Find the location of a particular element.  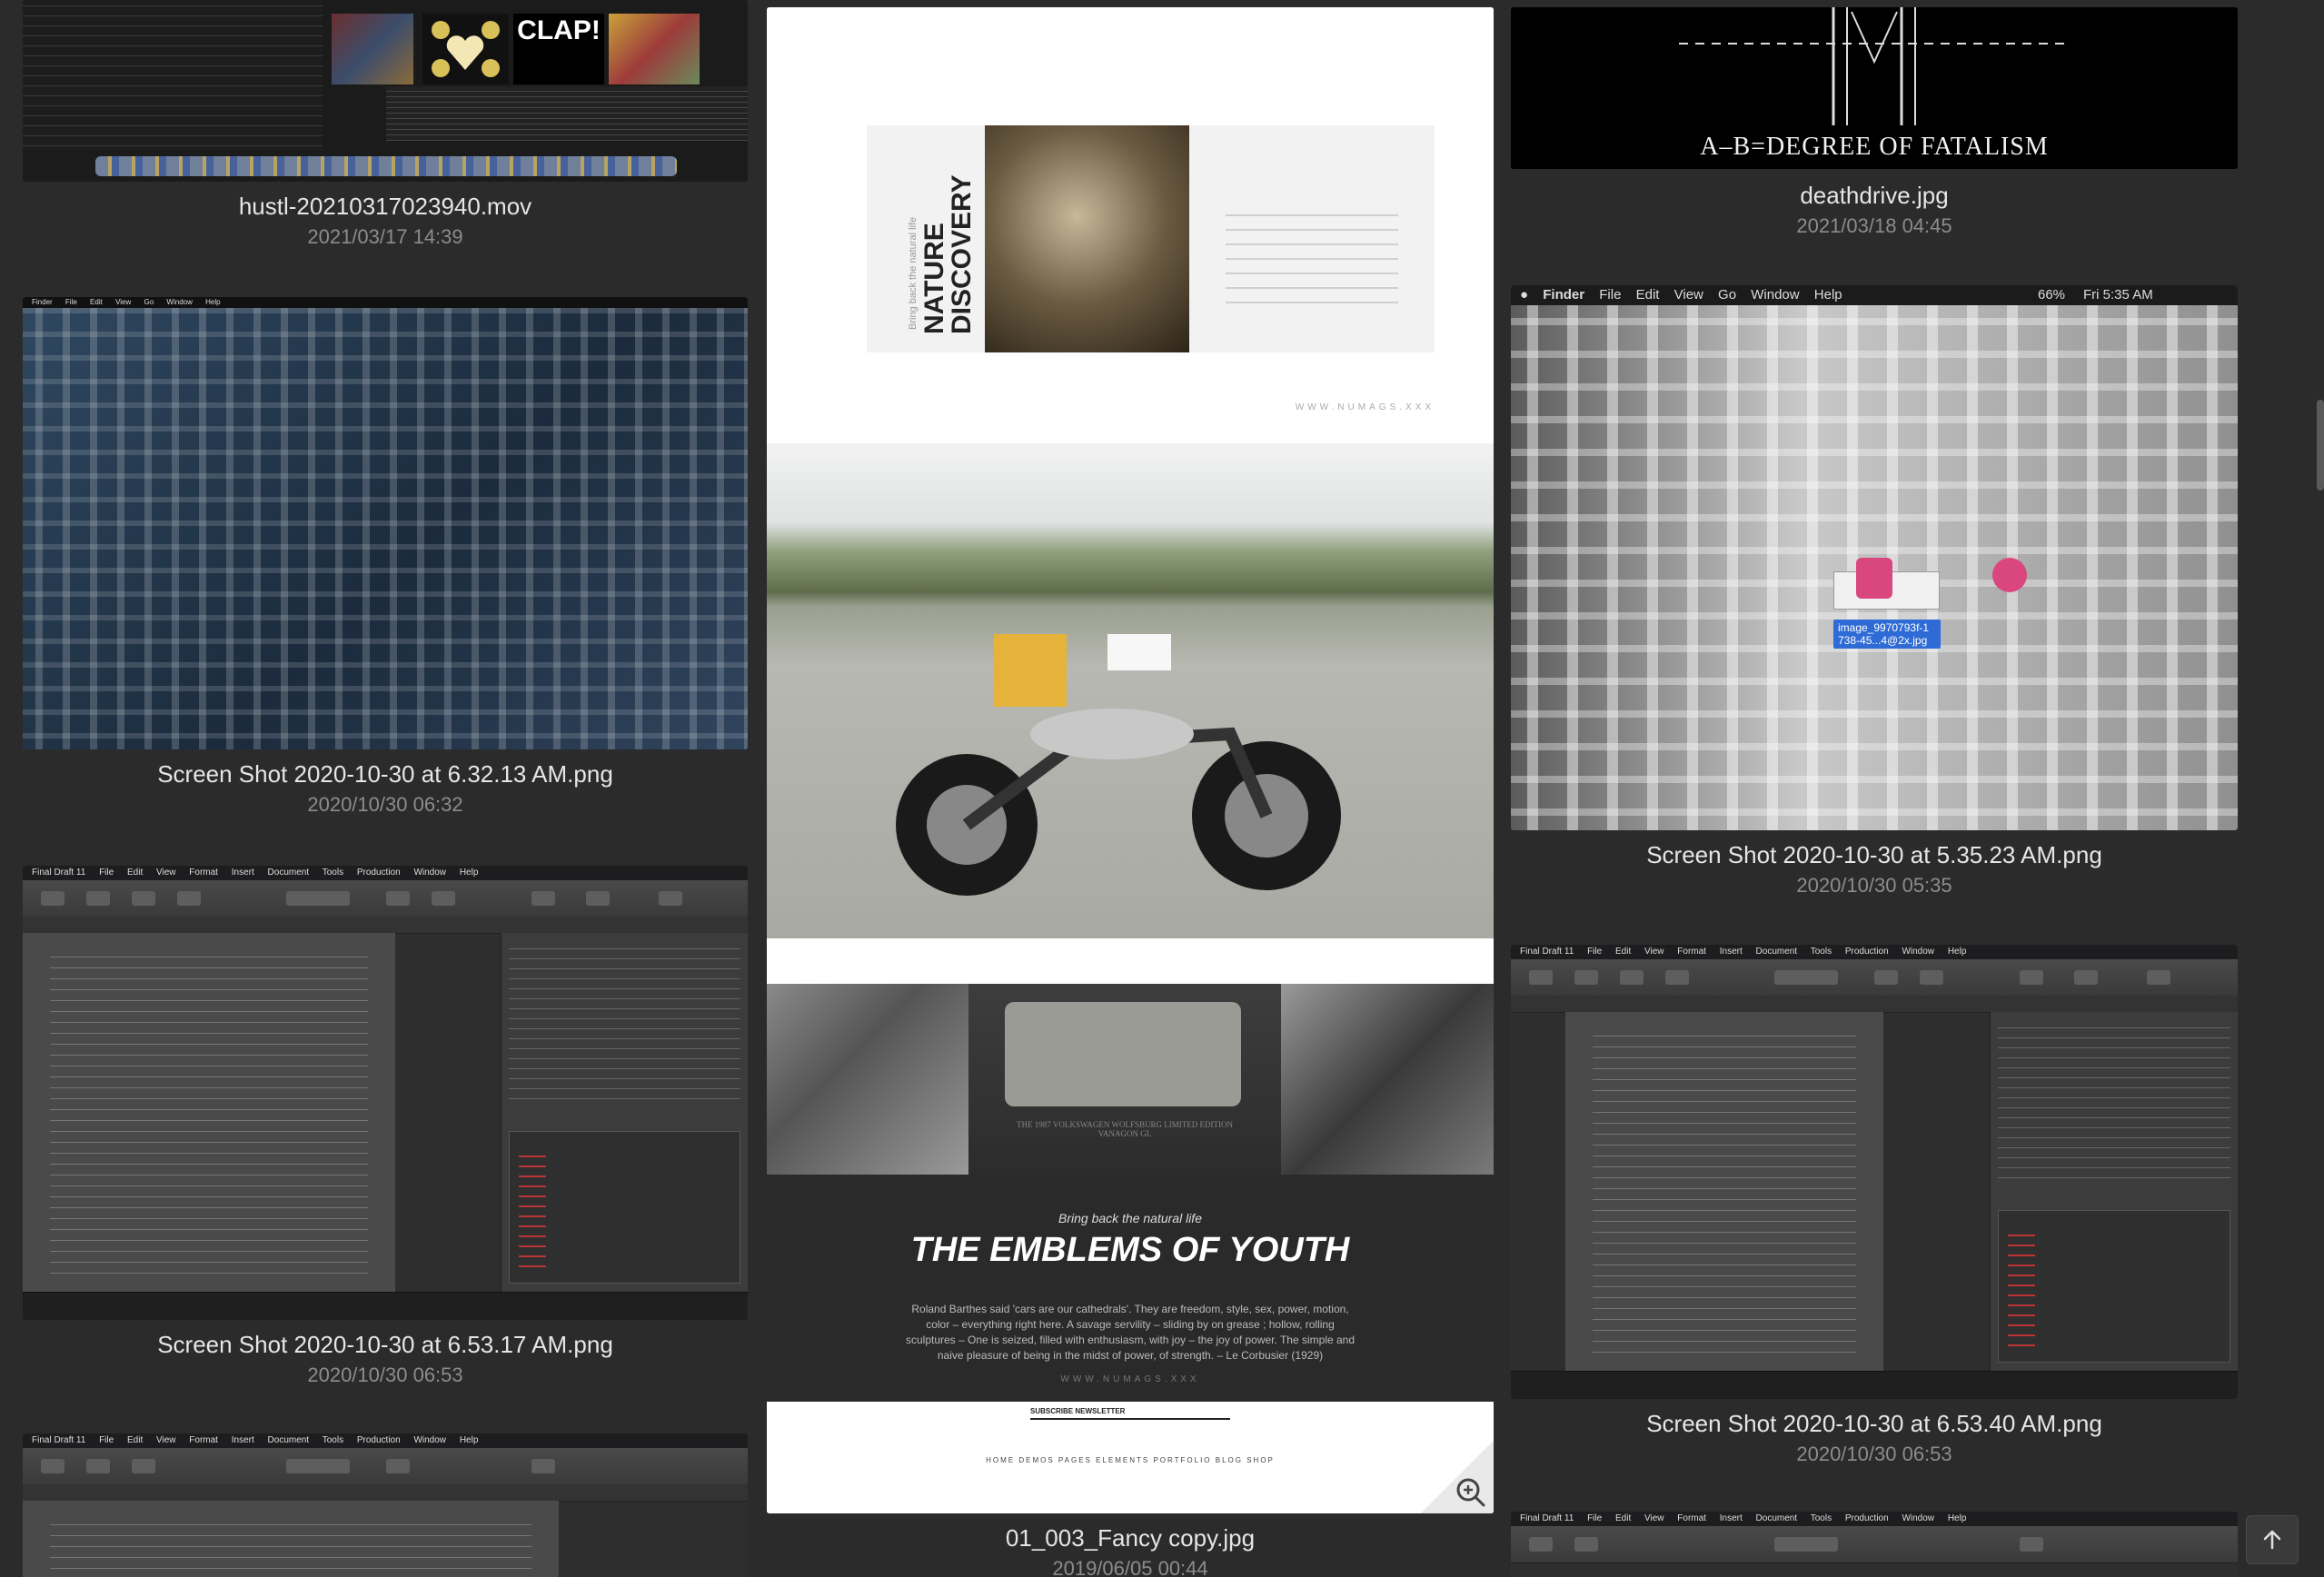

dock-bar is located at coordinates (386, 166).